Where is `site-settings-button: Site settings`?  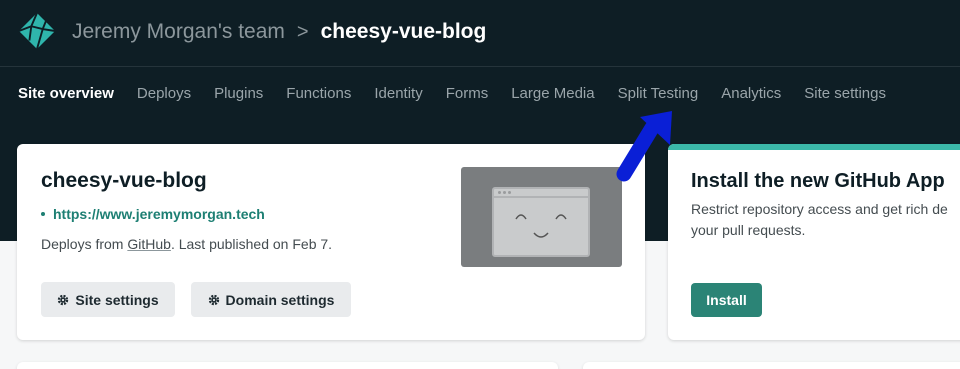 site-settings-button: Site settings is located at coordinates (108, 299).